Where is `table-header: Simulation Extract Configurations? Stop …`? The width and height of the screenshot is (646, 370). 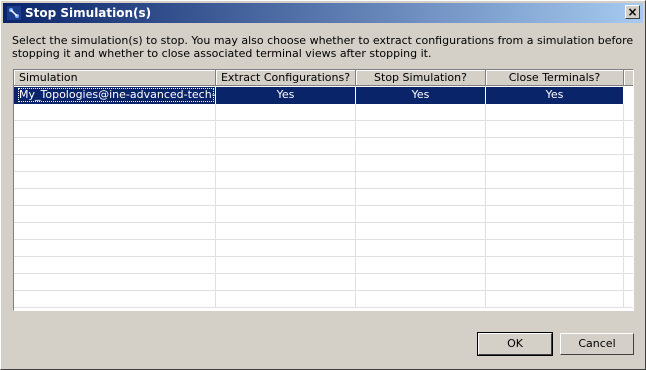 table-header: Simulation Extract Configurations? Stop … is located at coordinates (323, 78).